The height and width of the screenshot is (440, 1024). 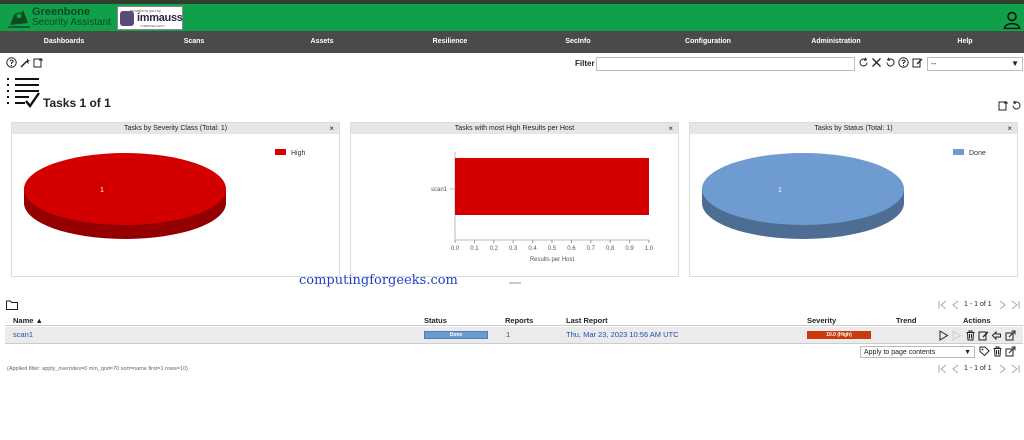 I want to click on user-icon, so click(x=1012, y=20).